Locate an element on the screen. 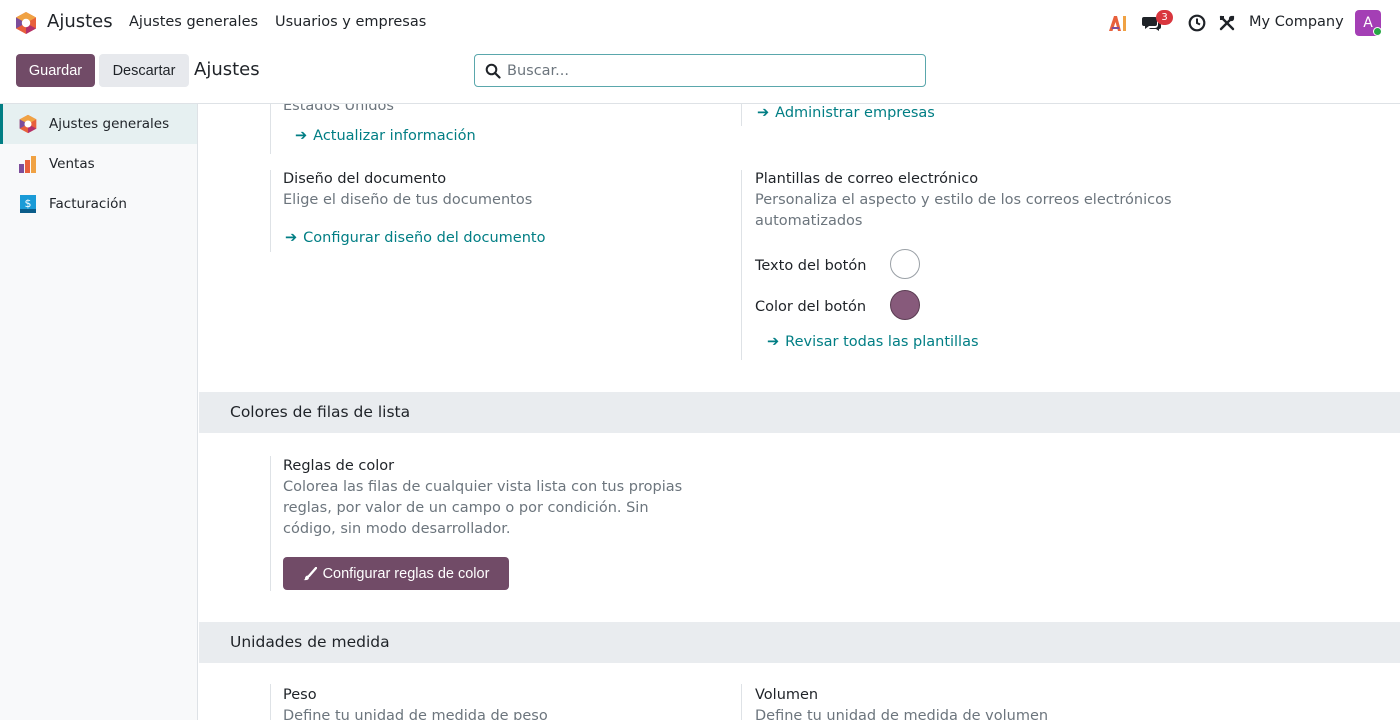 This screenshot has width=1400, height=720. button-label: Configurar reglas de color is located at coordinates (406, 573).